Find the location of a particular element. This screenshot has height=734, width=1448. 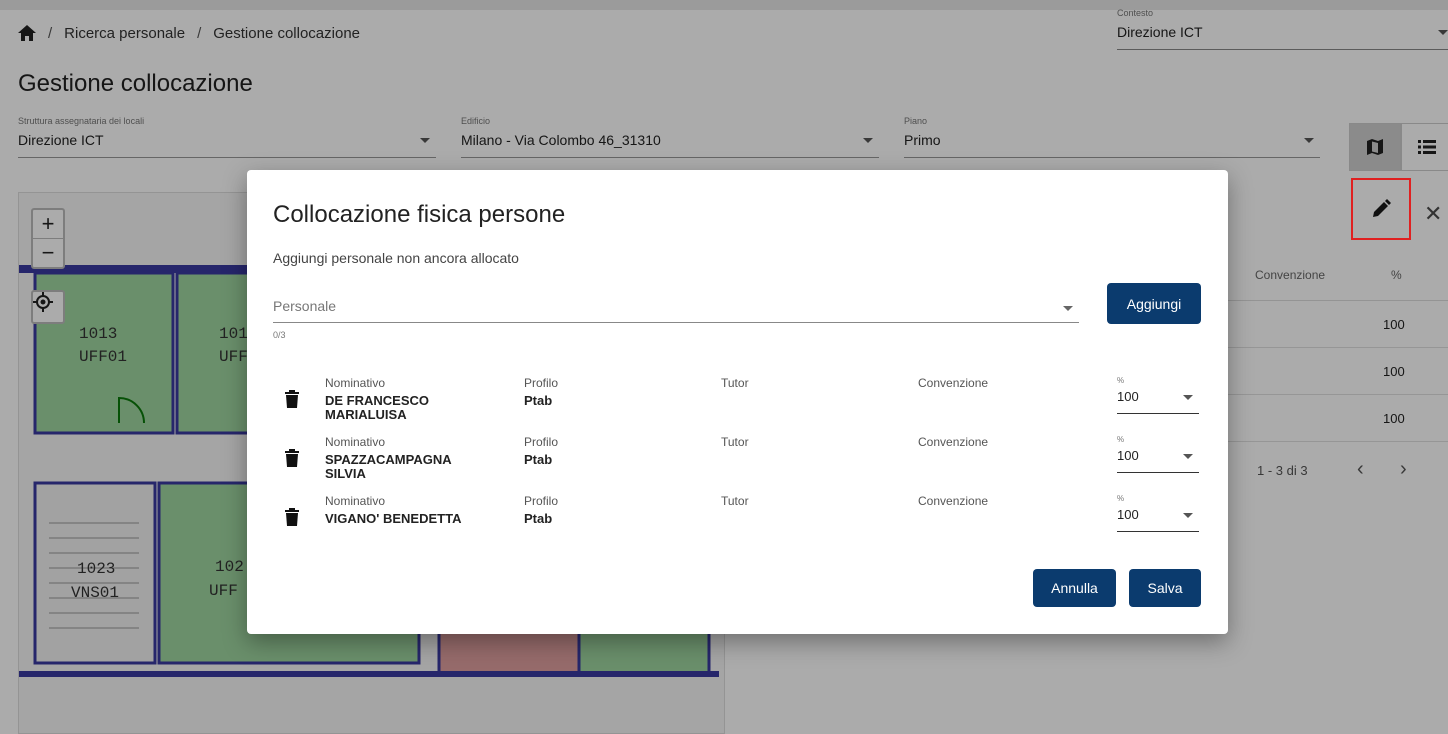

pencil-icon is located at coordinates (1382, 208).